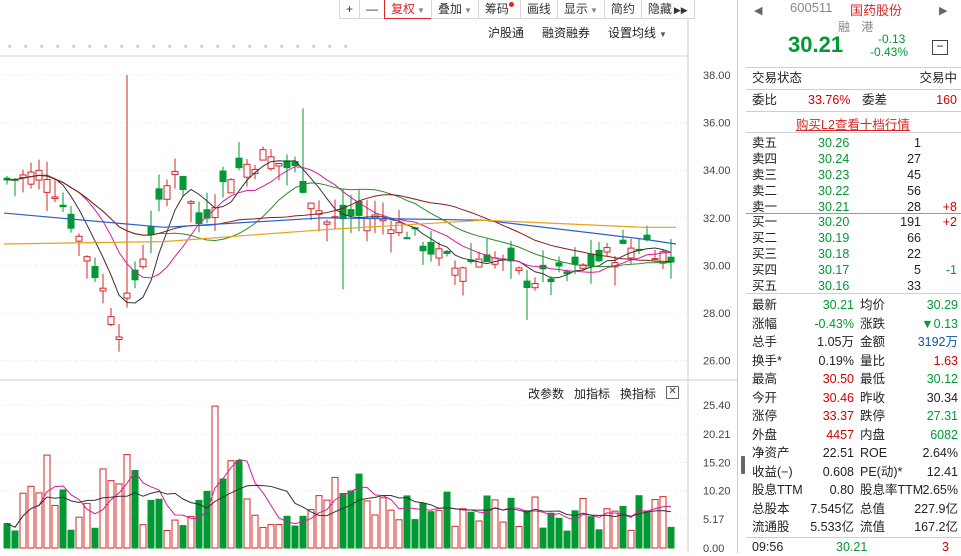 The image size is (961, 556). What do you see at coordinates (853, 254) in the screenshot?
I see `bid-level: 买三 30.18 22` at bounding box center [853, 254].